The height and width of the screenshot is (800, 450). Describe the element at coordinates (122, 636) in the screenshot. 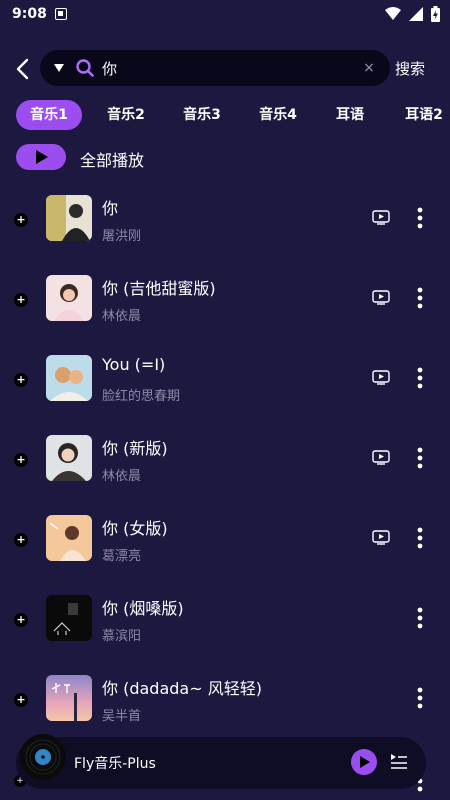

I see `song-artist: 慕滨阳` at that location.